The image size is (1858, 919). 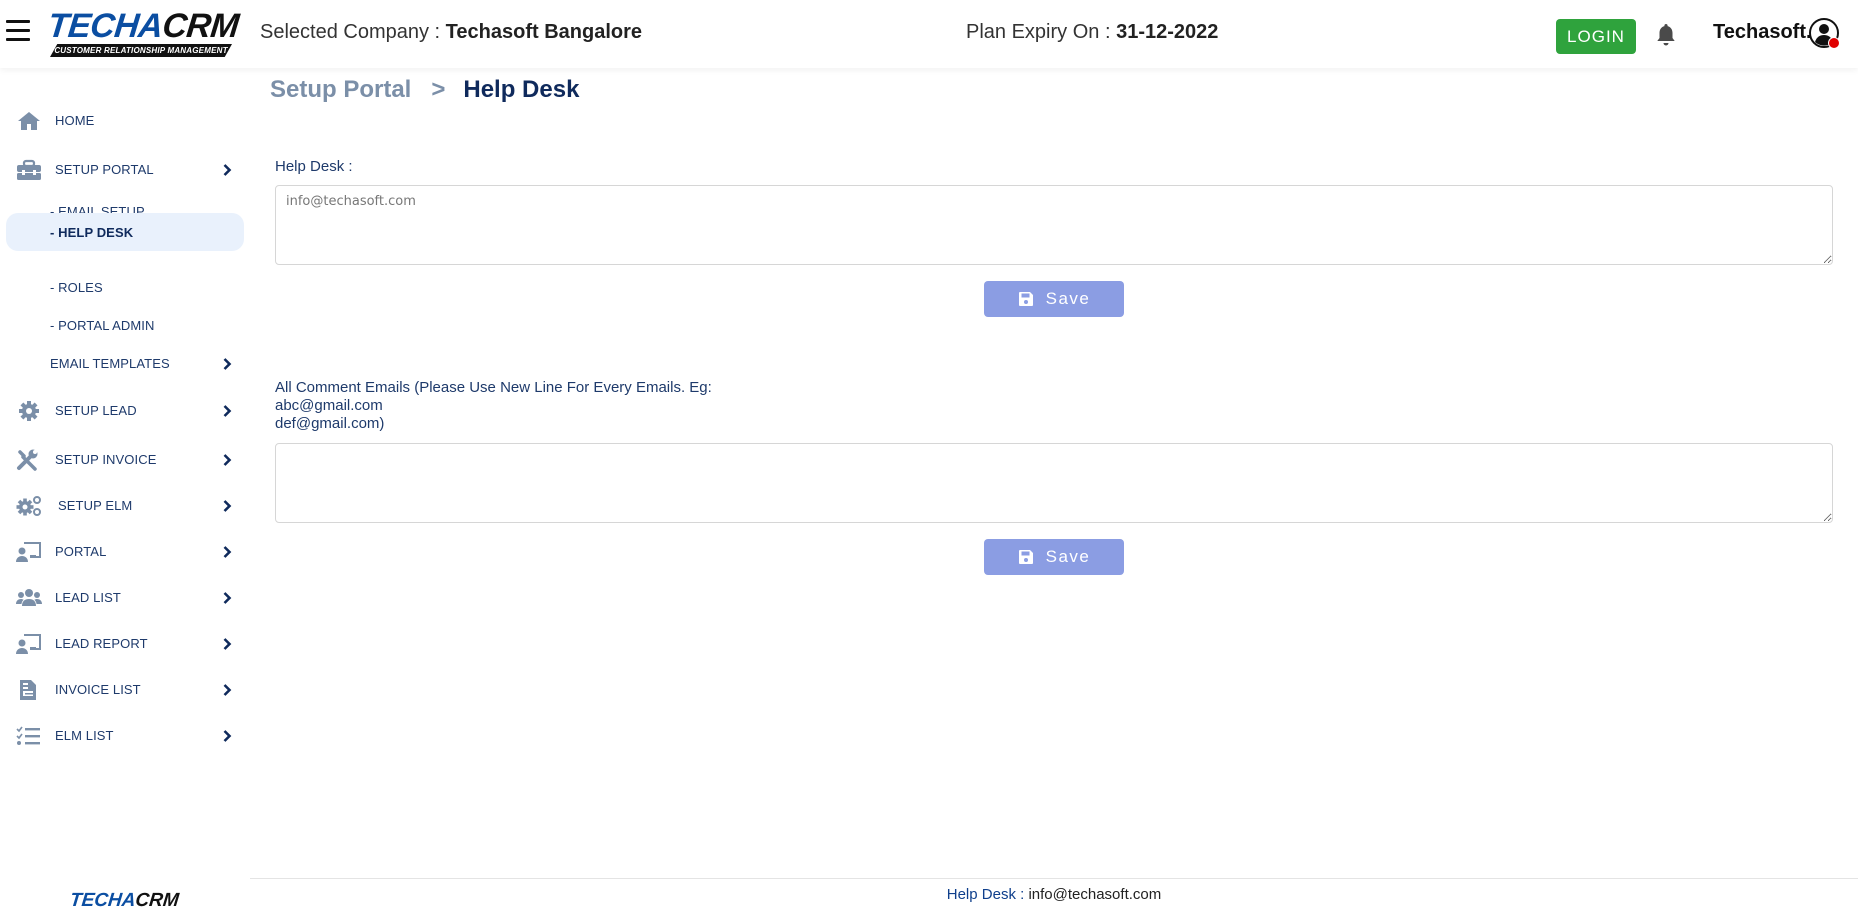 What do you see at coordinates (76, 287) in the screenshot?
I see `sidebar-subitem-label: - ROLES` at bounding box center [76, 287].